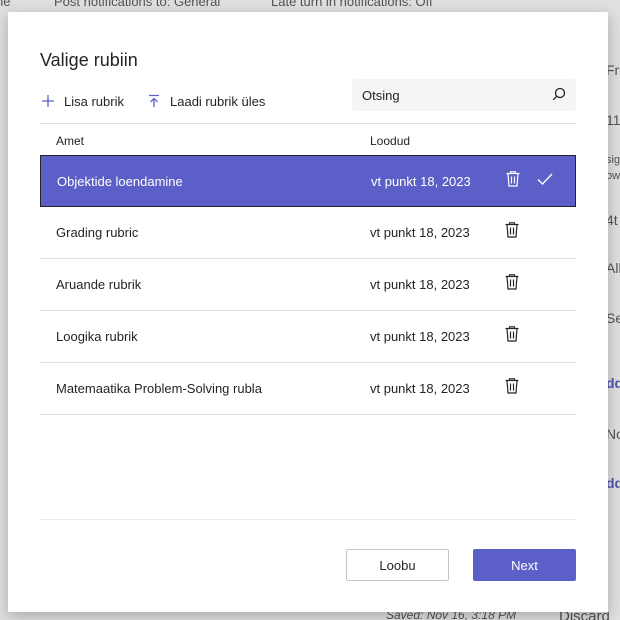 This screenshot has height=620, width=620. What do you see at coordinates (48, 101) in the screenshot?
I see `plus-icon` at bounding box center [48, 101].